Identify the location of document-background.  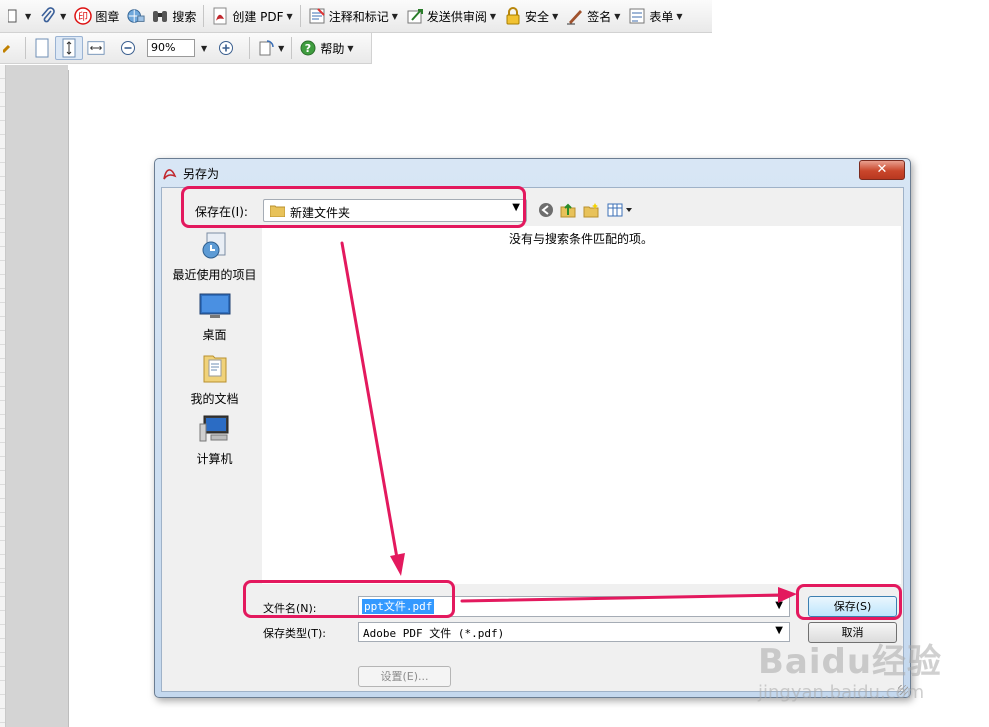
(37, 396).